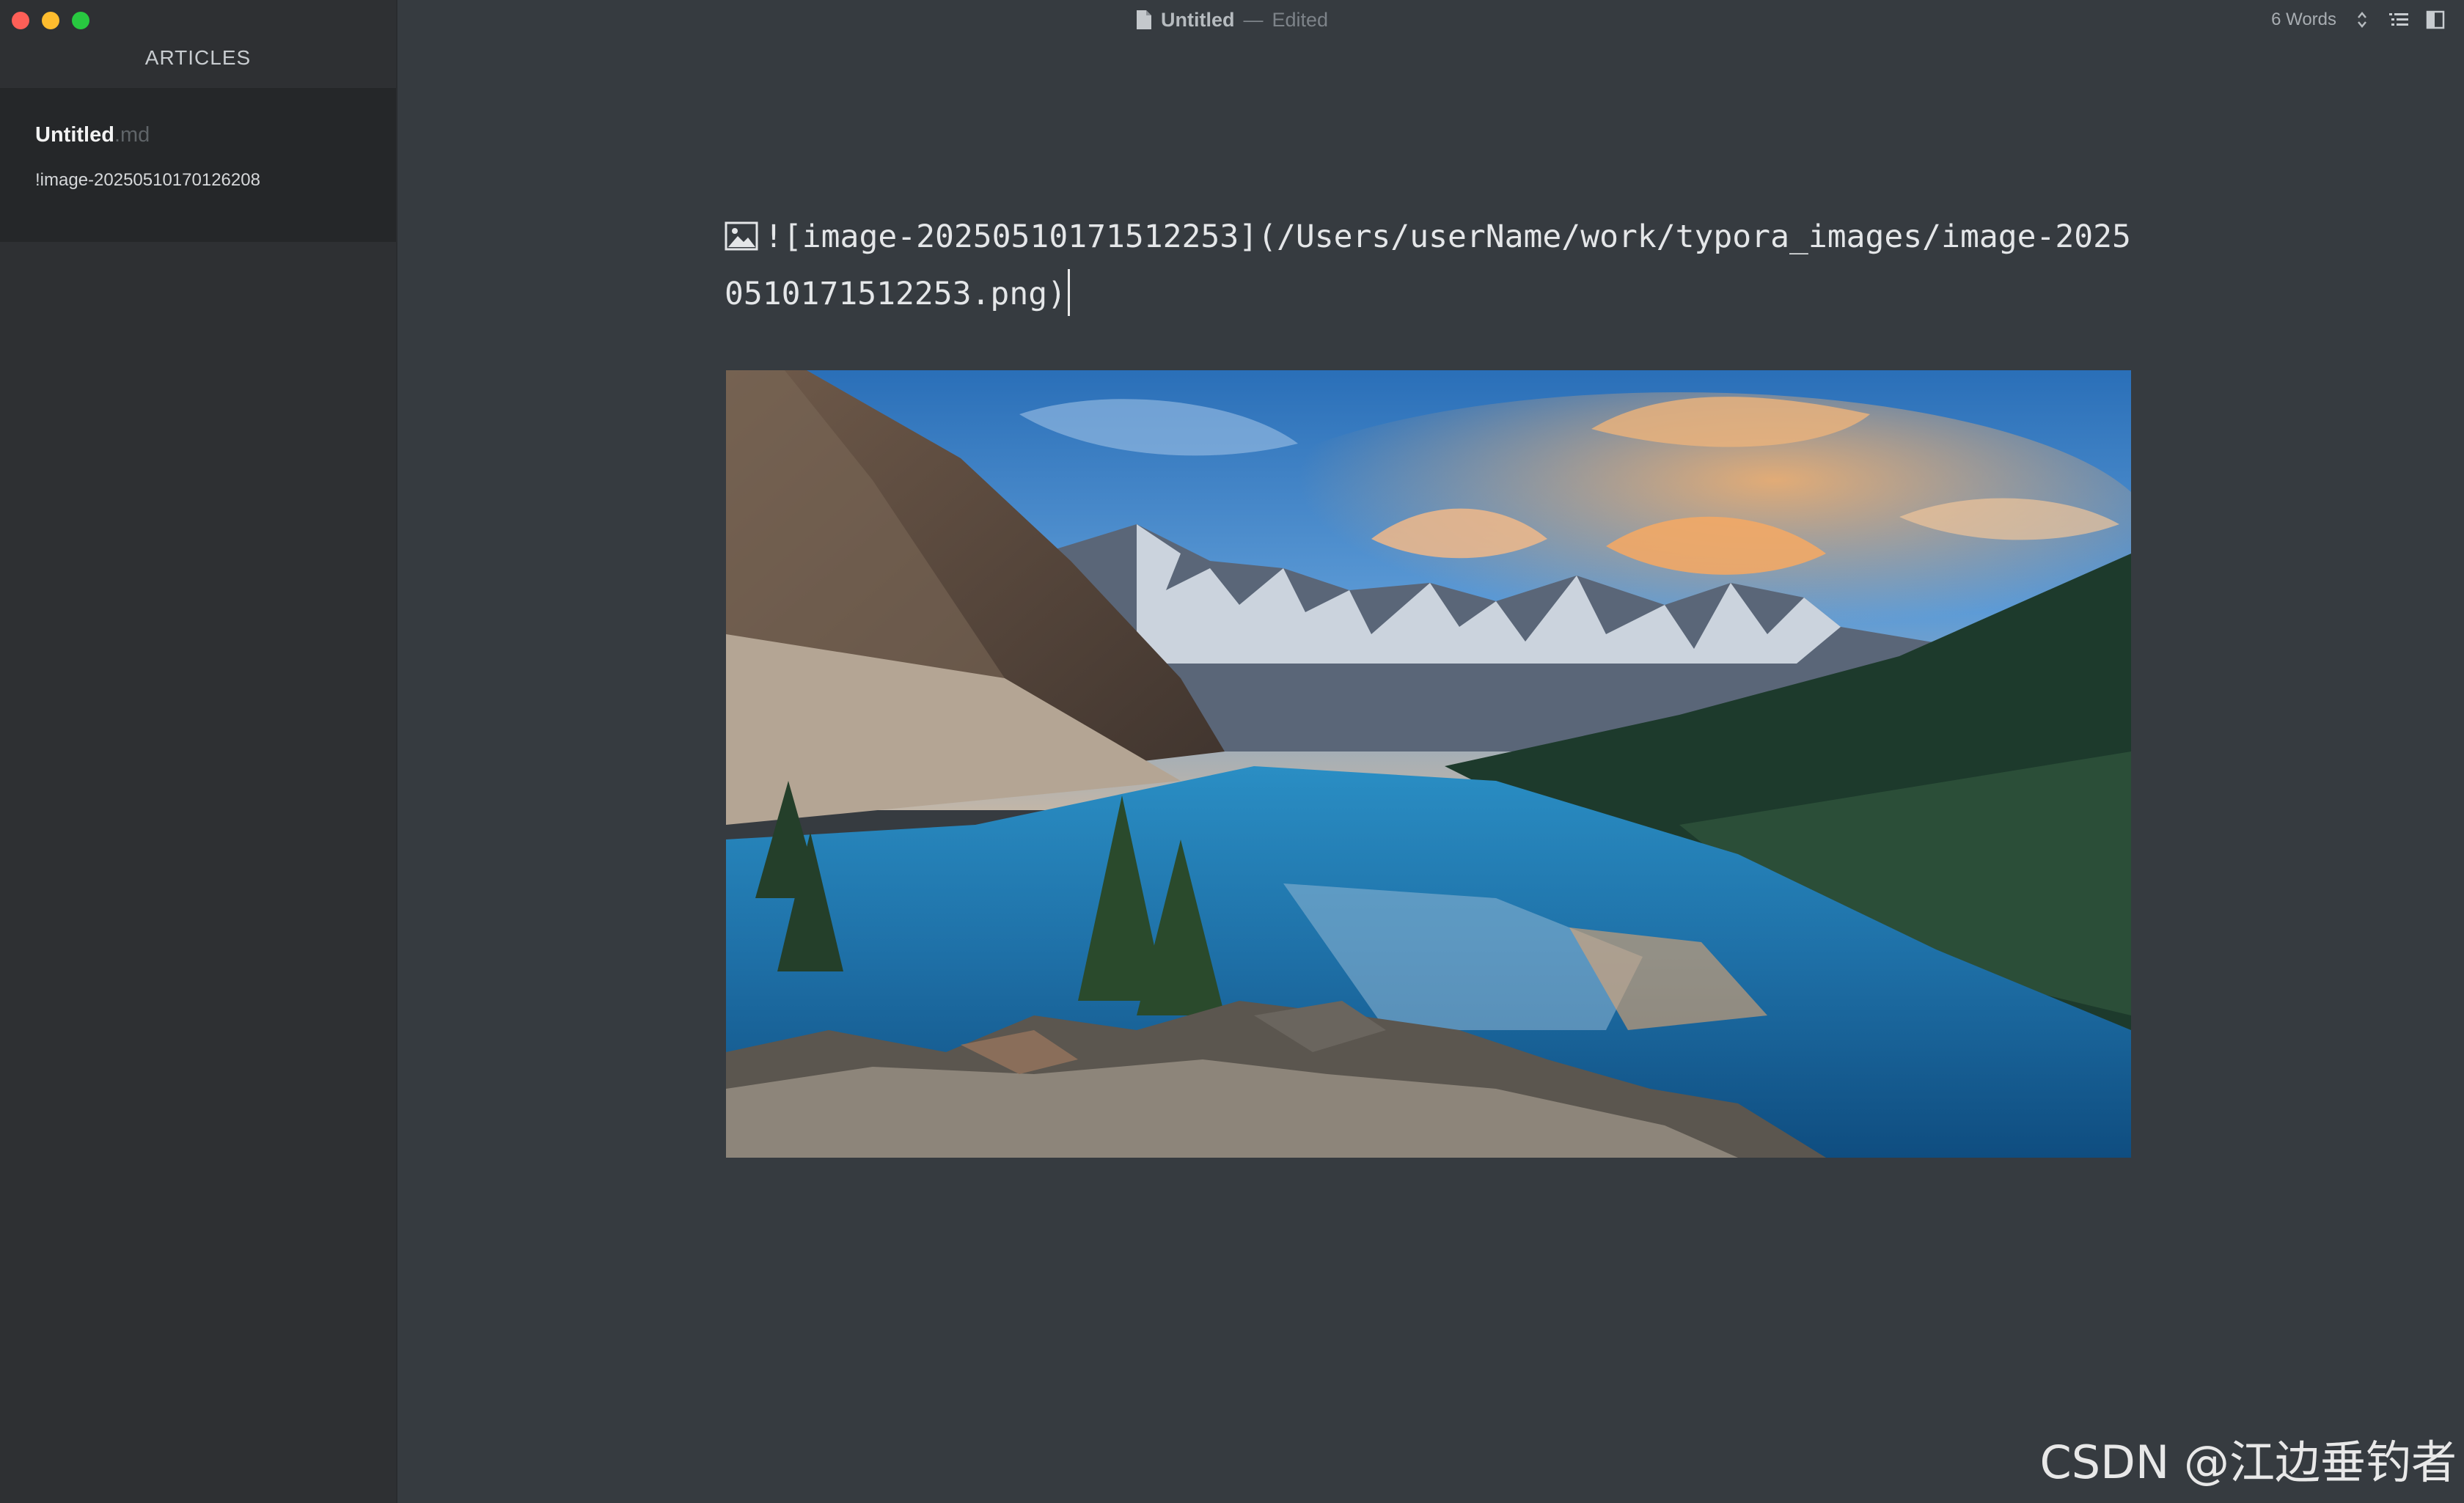 The width and height of the screenshot is (2464, 1503). I want to click on zoom-button, so click(80, 21).